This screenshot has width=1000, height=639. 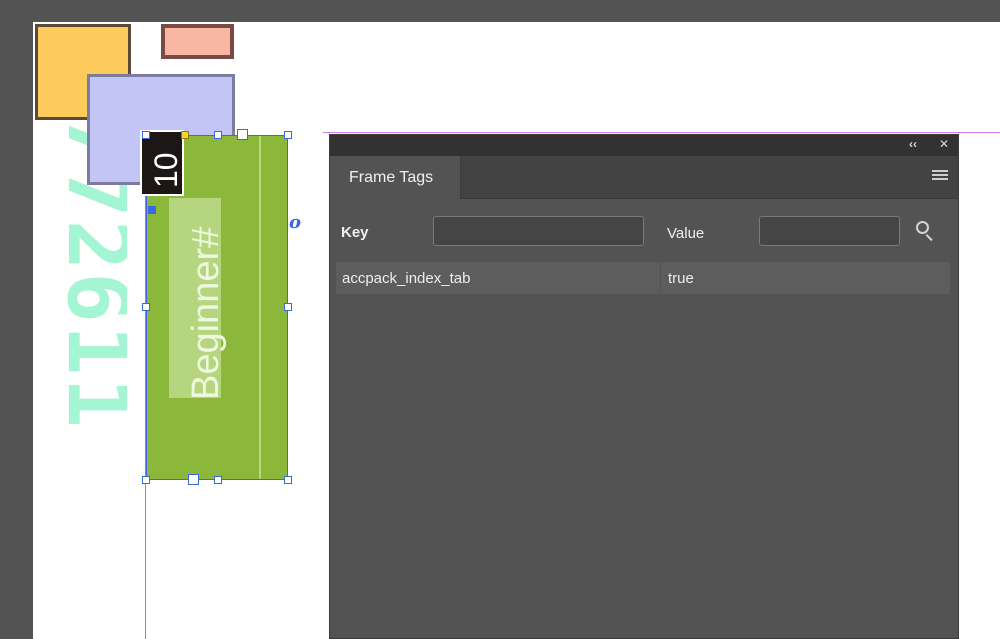 What do you see at coordinates (146, 135) in the screenshot?
I see `selection-handle-top-left` at bounding box center [146, 135].